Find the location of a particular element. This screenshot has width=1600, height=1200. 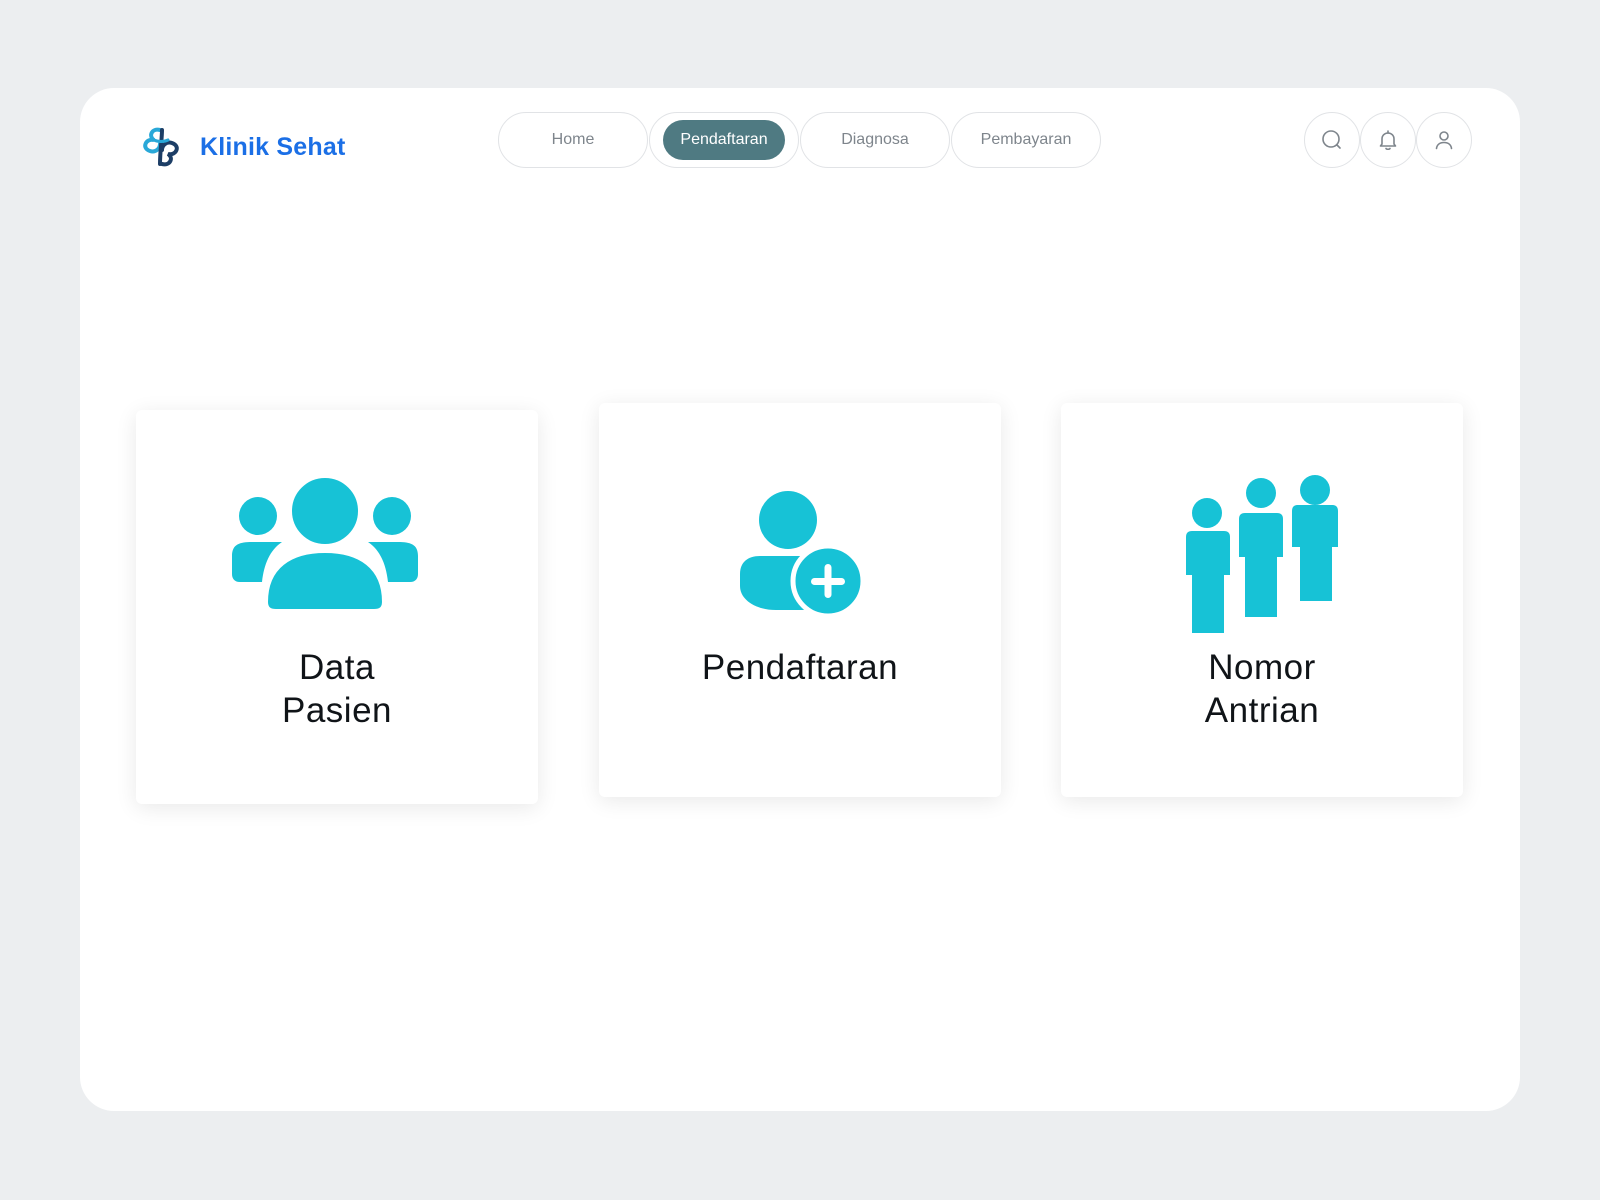

tab-label: Home is located at coordinates (573, 139).